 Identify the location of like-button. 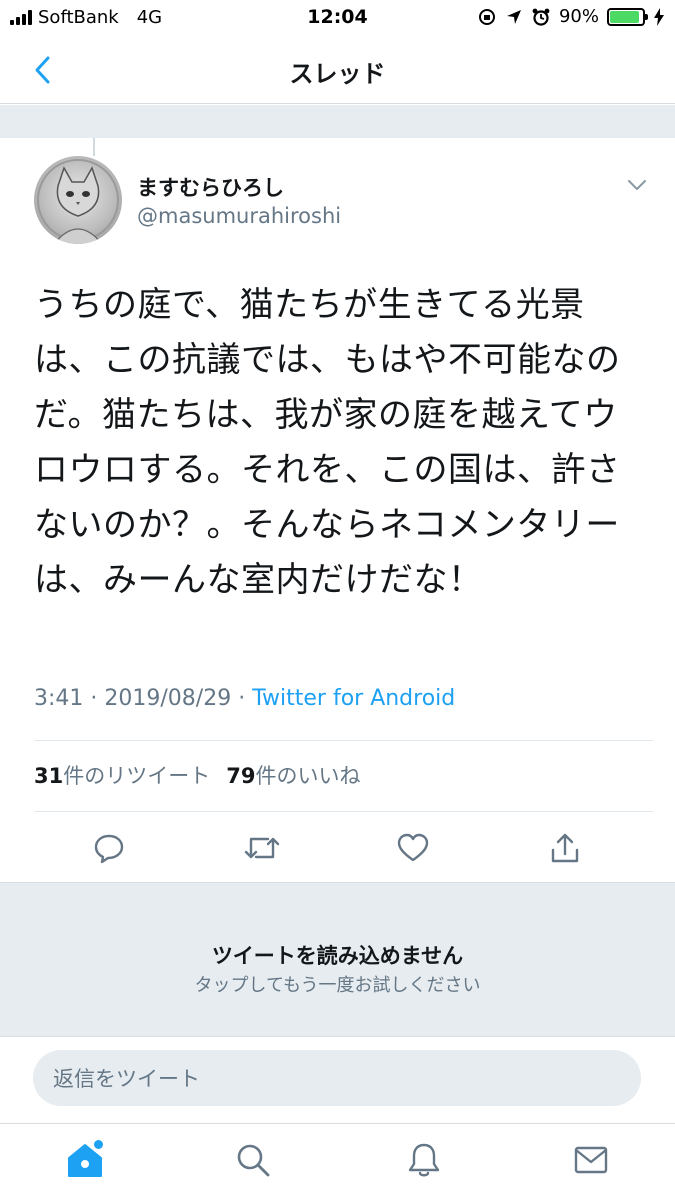
(413, 848).